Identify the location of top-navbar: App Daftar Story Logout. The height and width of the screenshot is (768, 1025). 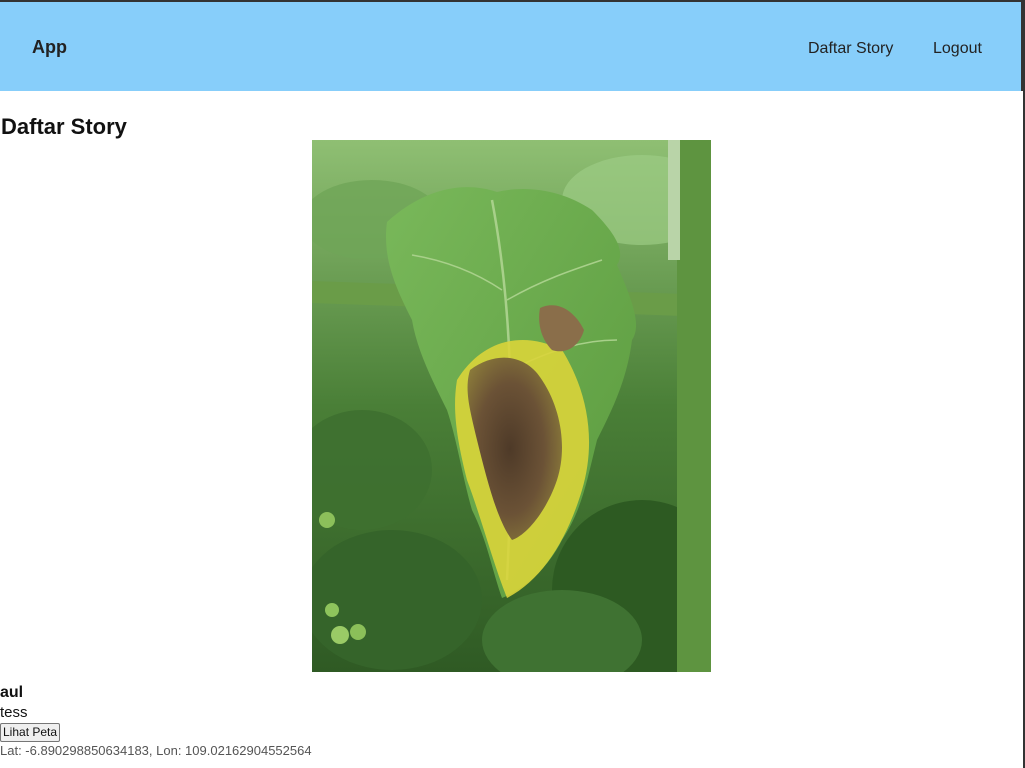
(511, 45).